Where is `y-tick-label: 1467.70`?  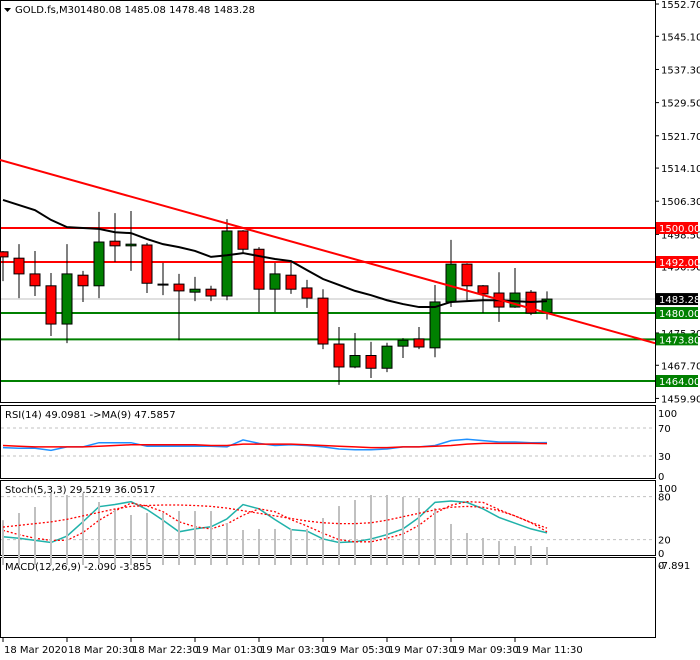 y-tick-label: 1467.70 is located at coordinates (680, 366).